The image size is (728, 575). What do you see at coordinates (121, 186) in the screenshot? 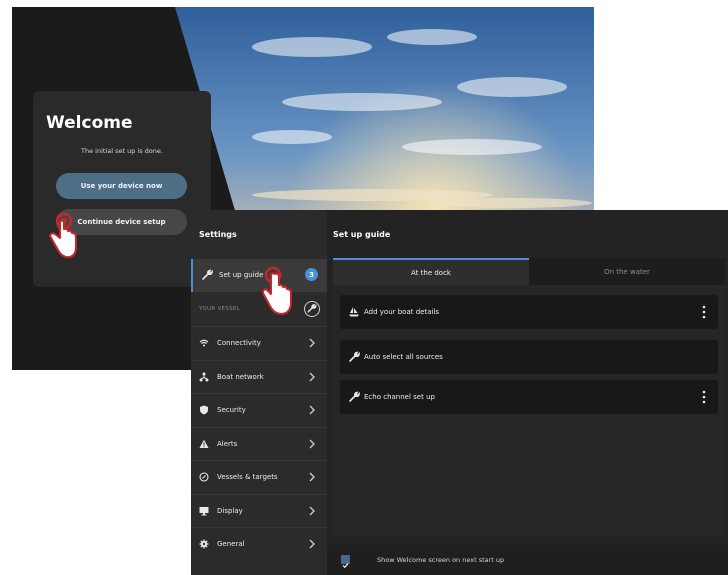
I see `use-device-now-button: Use your device now` at bounding box center [121, 186].